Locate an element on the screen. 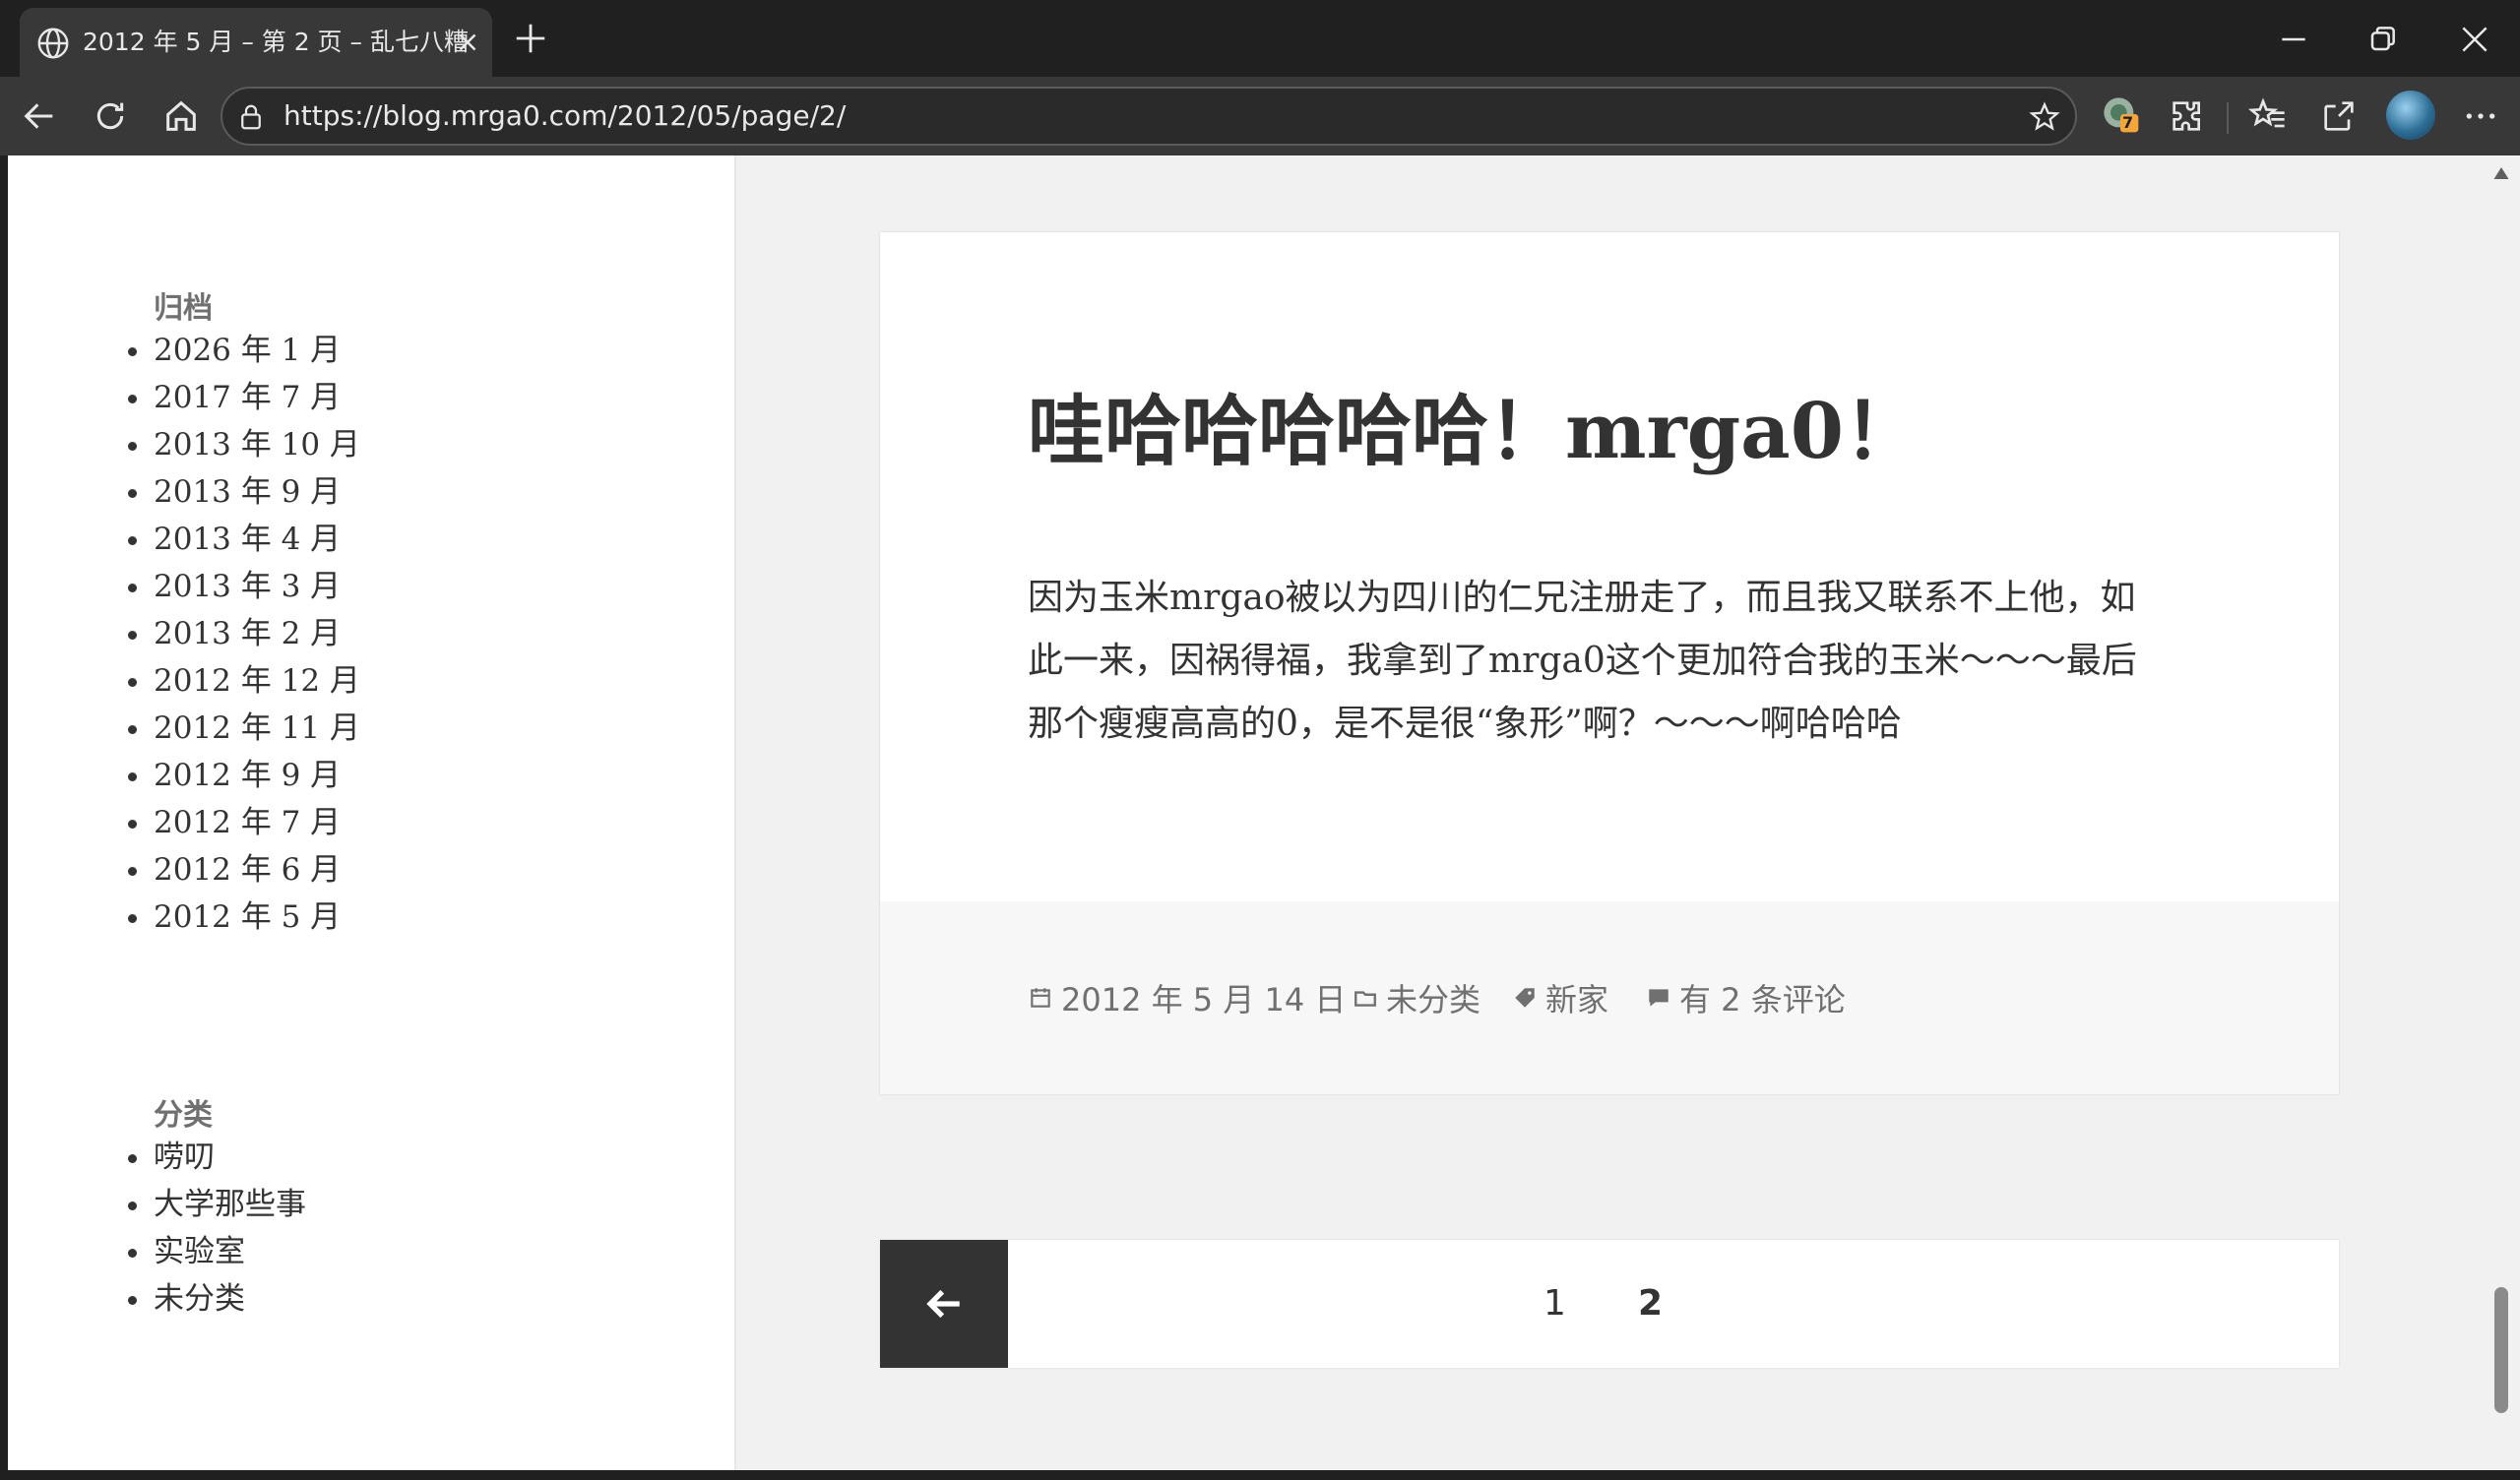 This screenshot has width=2520, height=1480. post-content-line: 因为玉米mrgao被以为四川的仁兄注册走了，而且我又联系不上他，如 is located at coordinates (1582, 598).